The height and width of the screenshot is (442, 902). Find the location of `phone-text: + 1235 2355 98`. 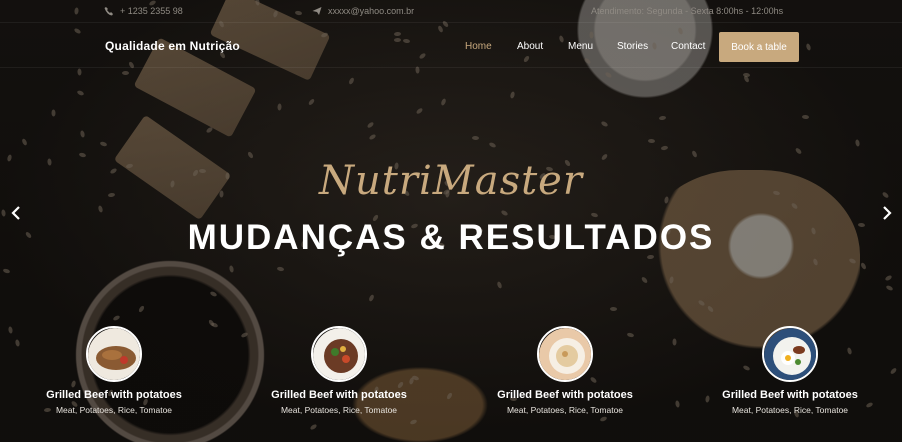

phone-text: + 1235 2355 98 is located at coordinates (151, 11).